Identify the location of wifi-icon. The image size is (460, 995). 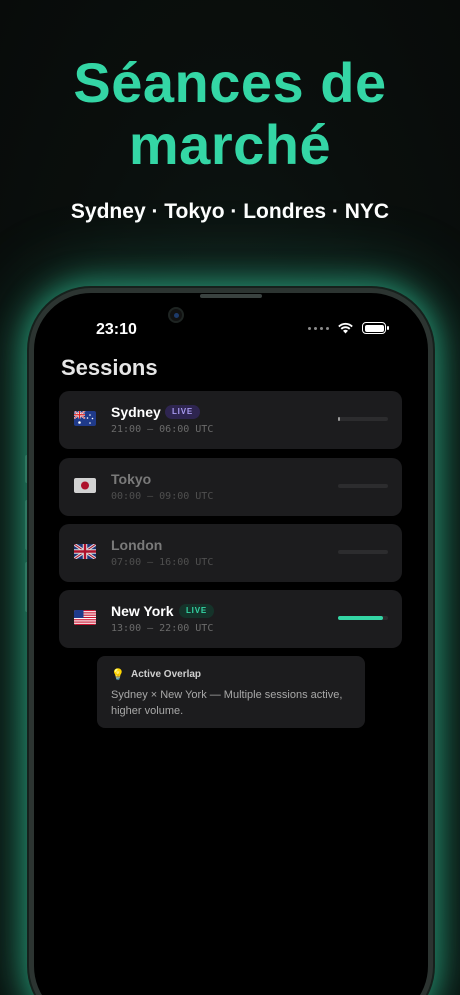
(345, 328).